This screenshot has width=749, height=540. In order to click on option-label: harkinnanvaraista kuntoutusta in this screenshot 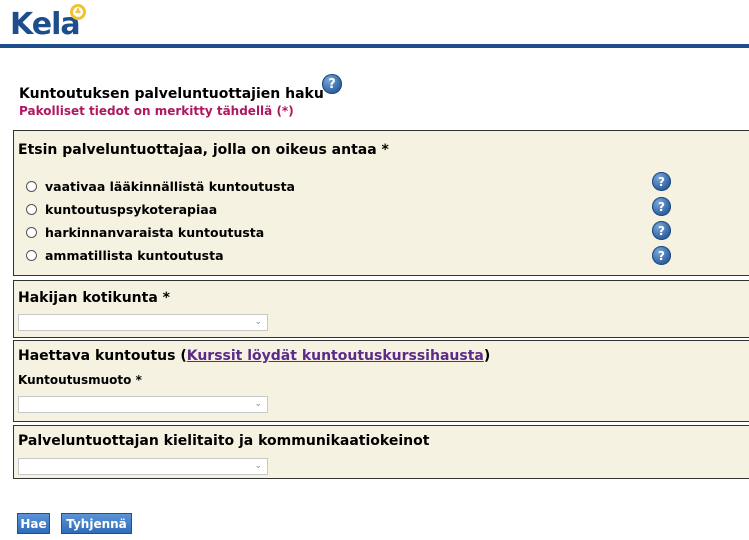, I will do `click(155, 232)`.